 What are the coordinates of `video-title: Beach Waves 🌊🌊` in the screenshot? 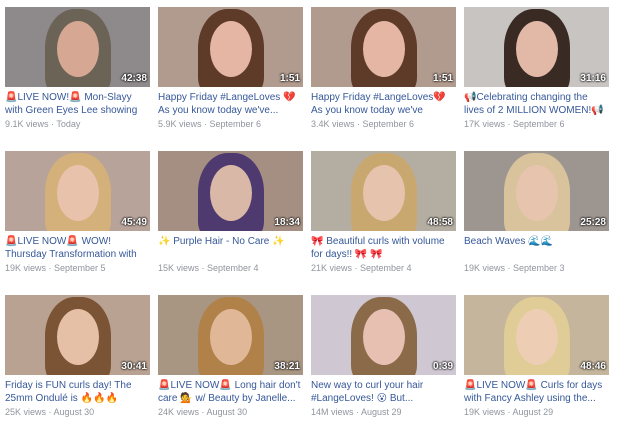 It's located at (536, 248).